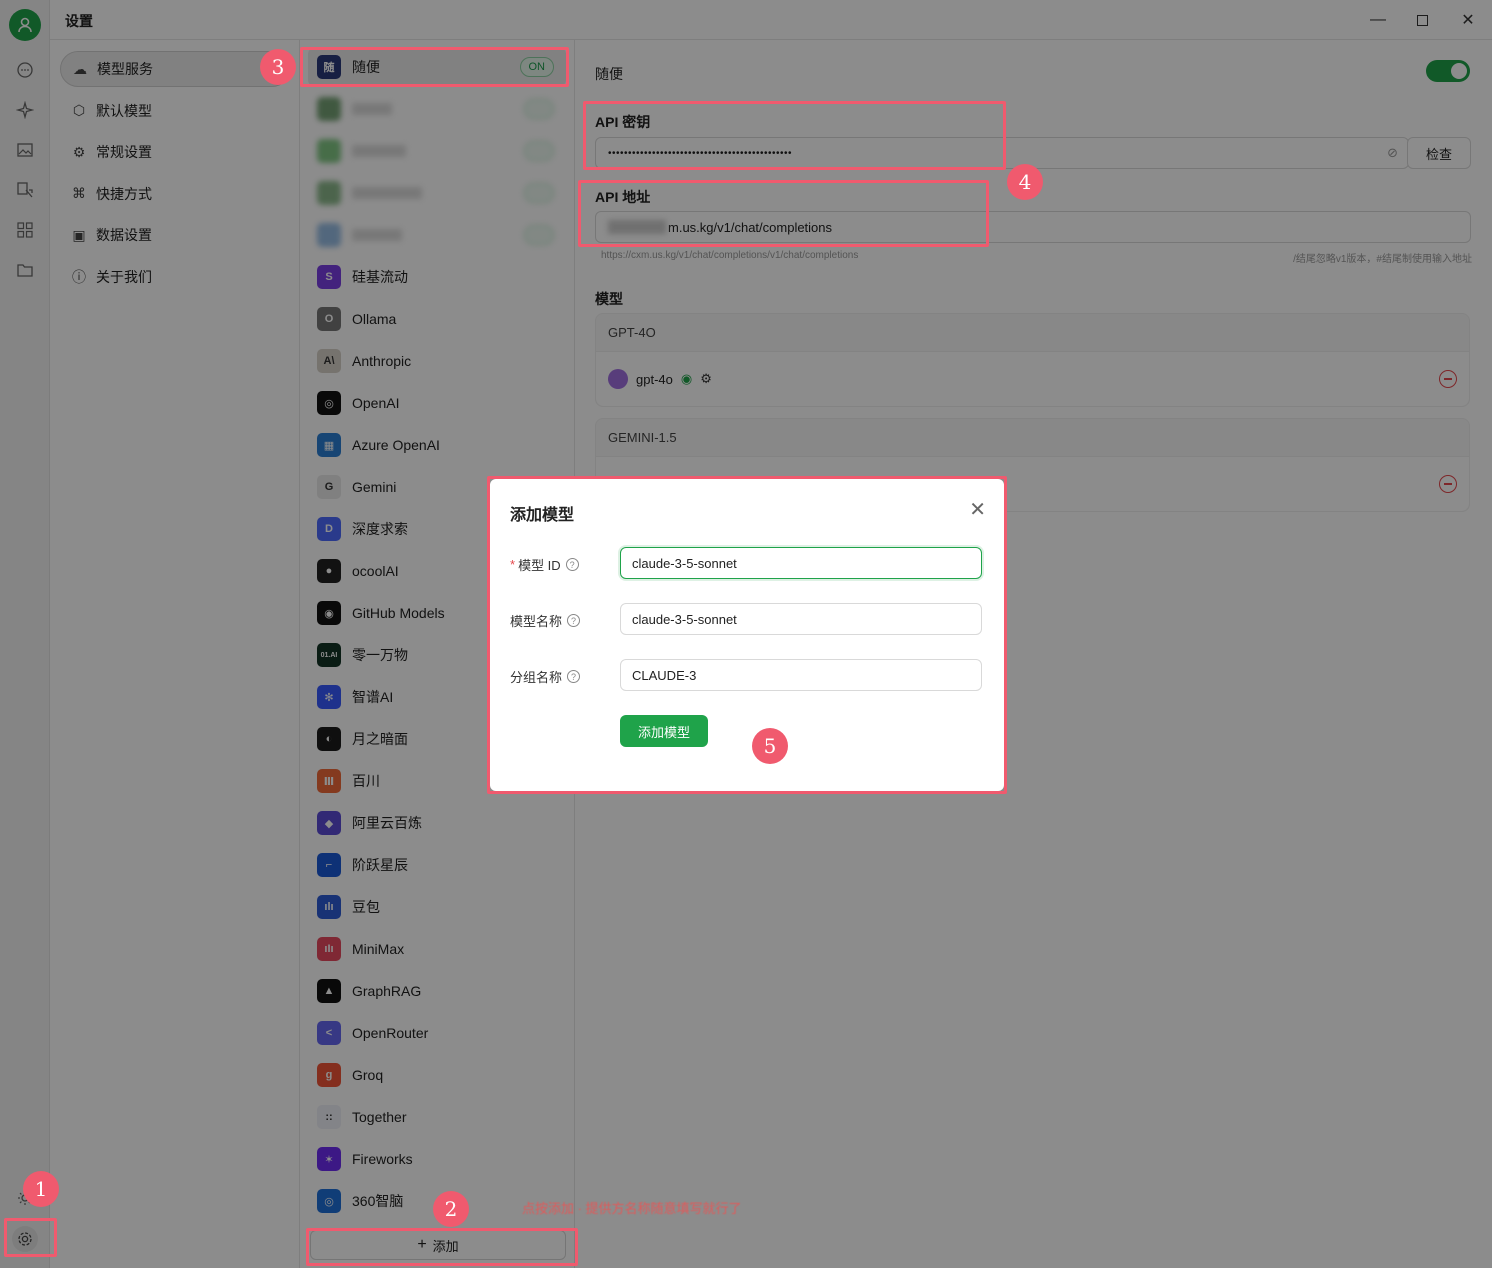 The image size is (1492, 1268). What do you see at coordinates (30, 1237) in the screenshot?
I see `annotation-box-settings` at bounding box center [30, 1237].